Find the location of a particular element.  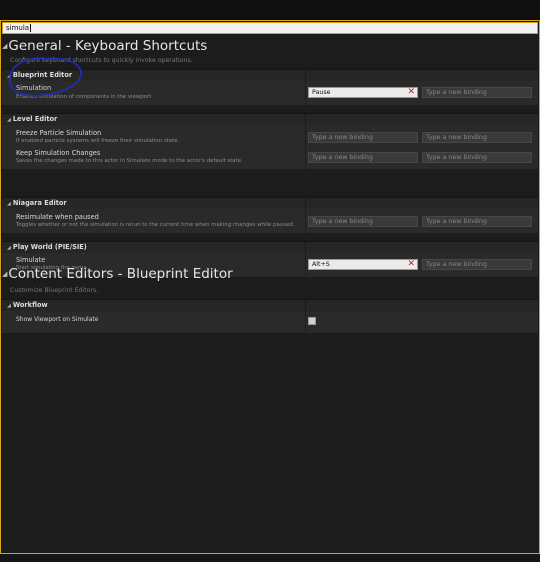

text-caret is located at coordinates (31, 28).